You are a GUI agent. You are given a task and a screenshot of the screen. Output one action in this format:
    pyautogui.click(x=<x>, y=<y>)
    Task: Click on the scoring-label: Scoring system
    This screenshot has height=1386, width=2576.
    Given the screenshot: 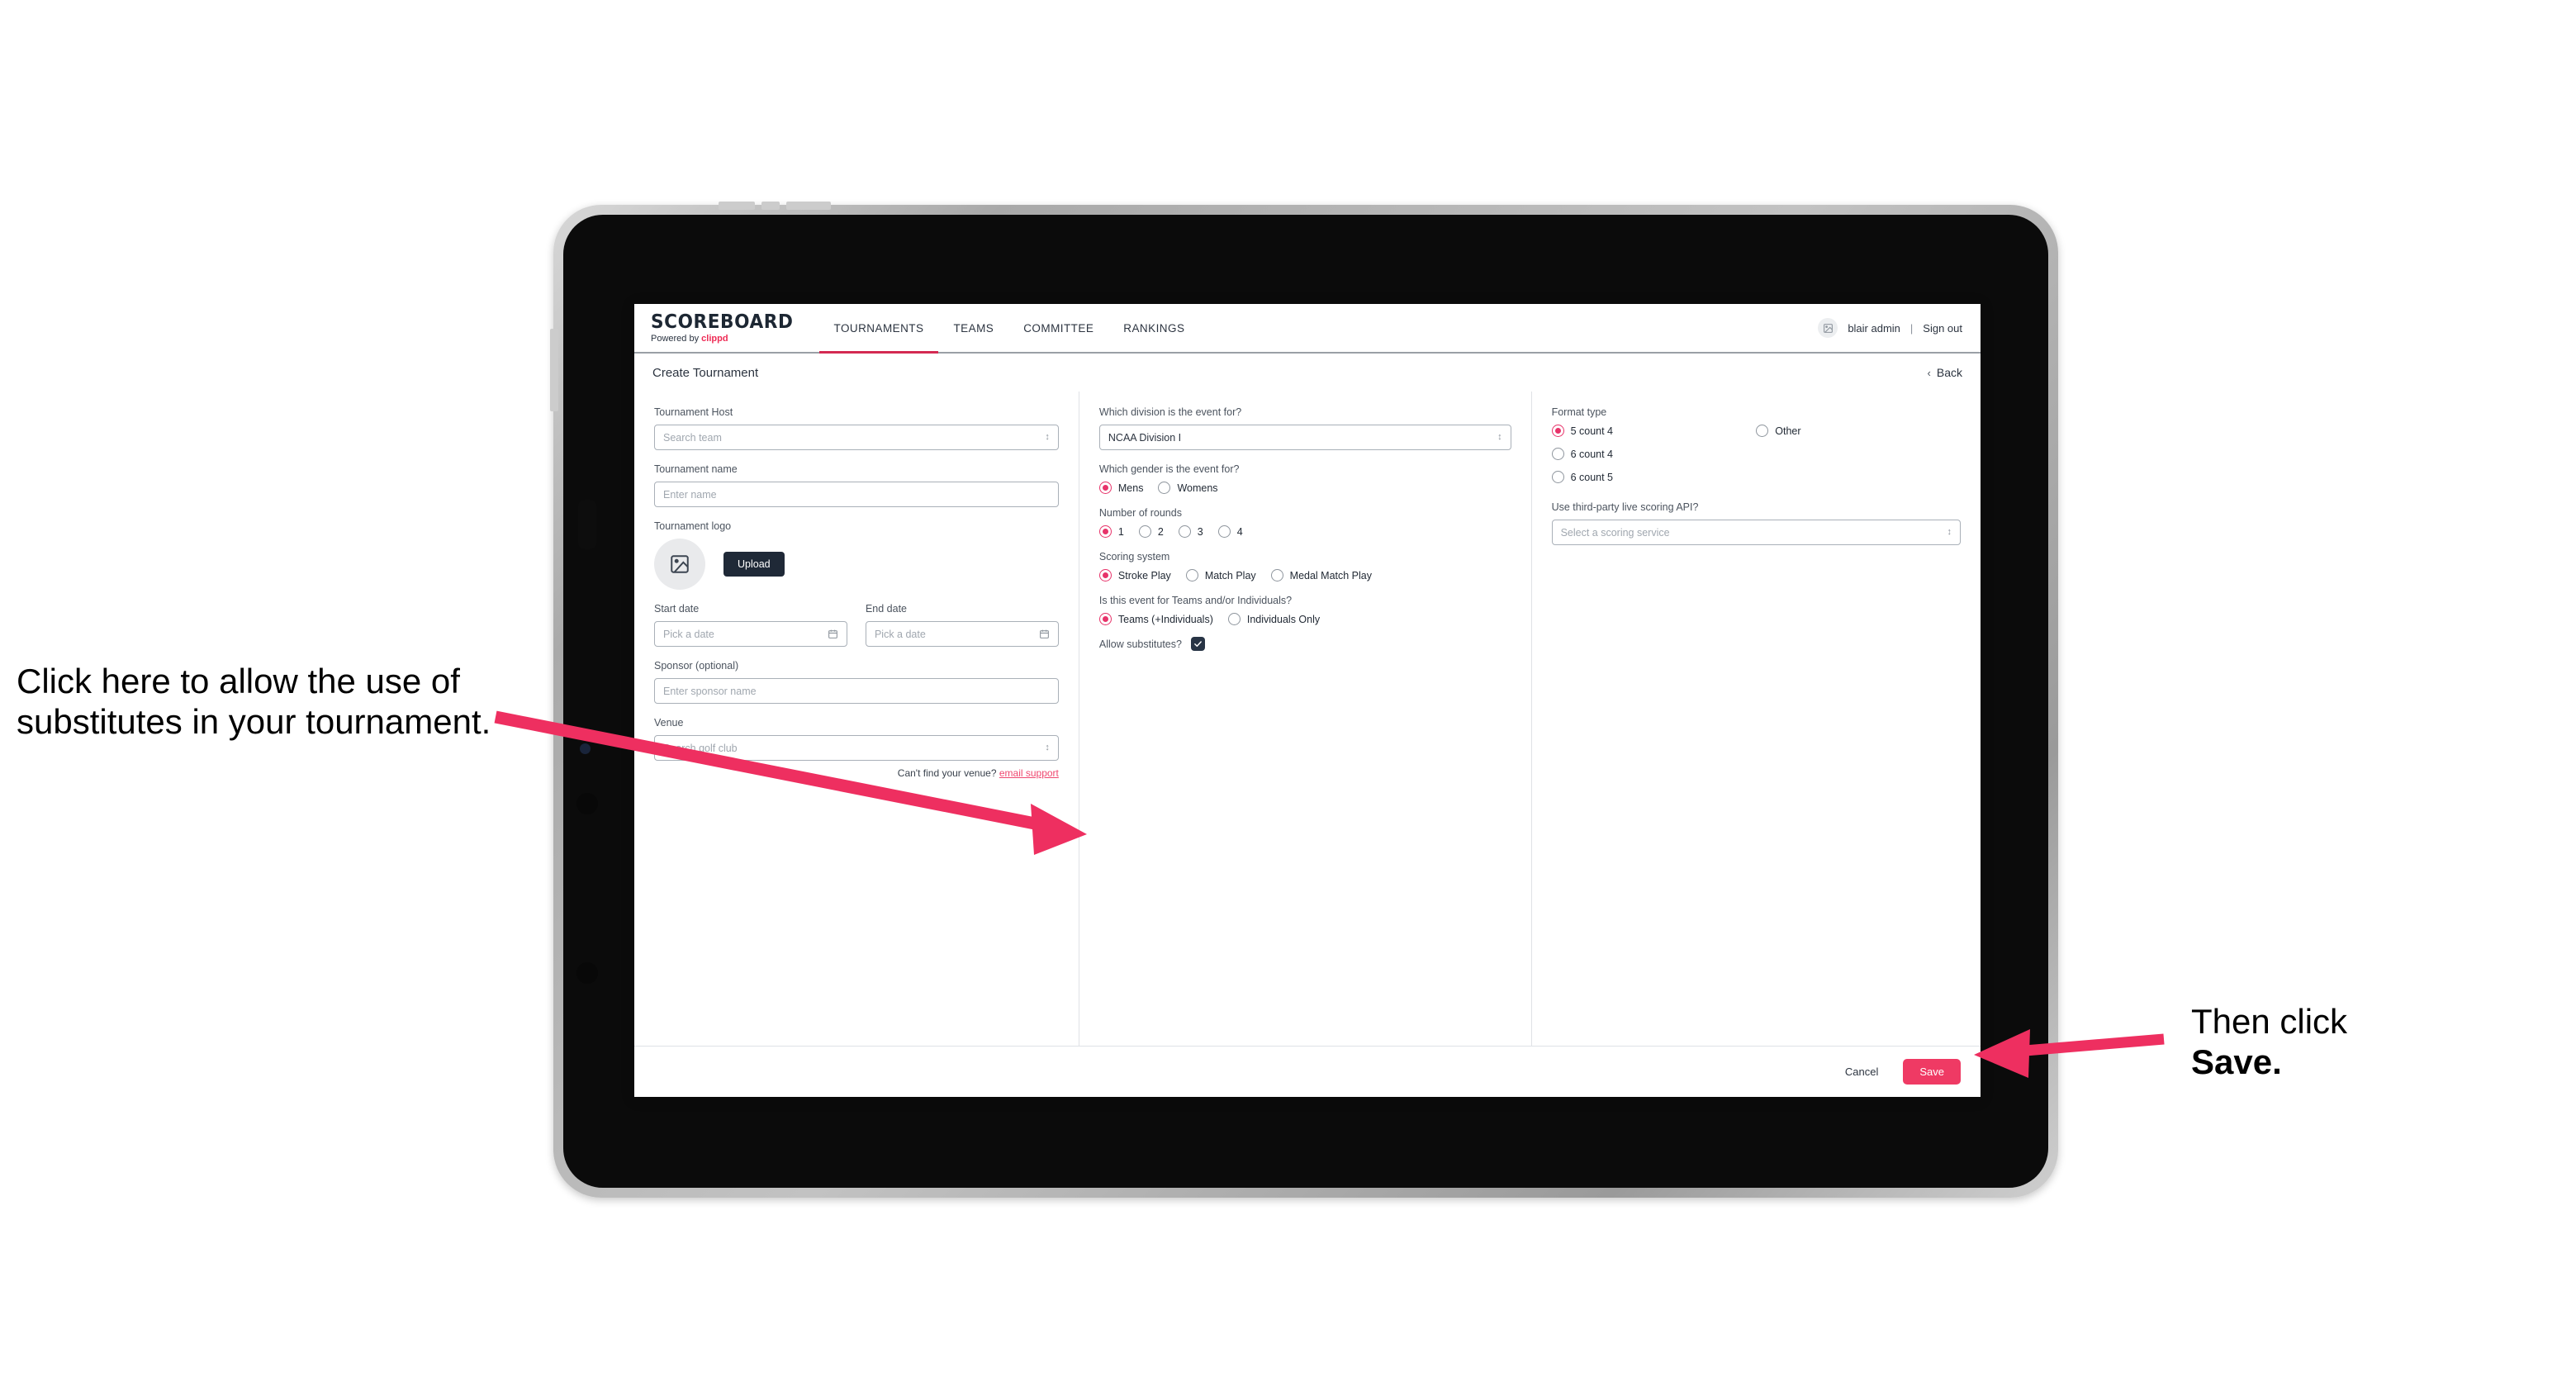 What is the action you would take?
    pyautogui.click(x=1134, y=556)
    